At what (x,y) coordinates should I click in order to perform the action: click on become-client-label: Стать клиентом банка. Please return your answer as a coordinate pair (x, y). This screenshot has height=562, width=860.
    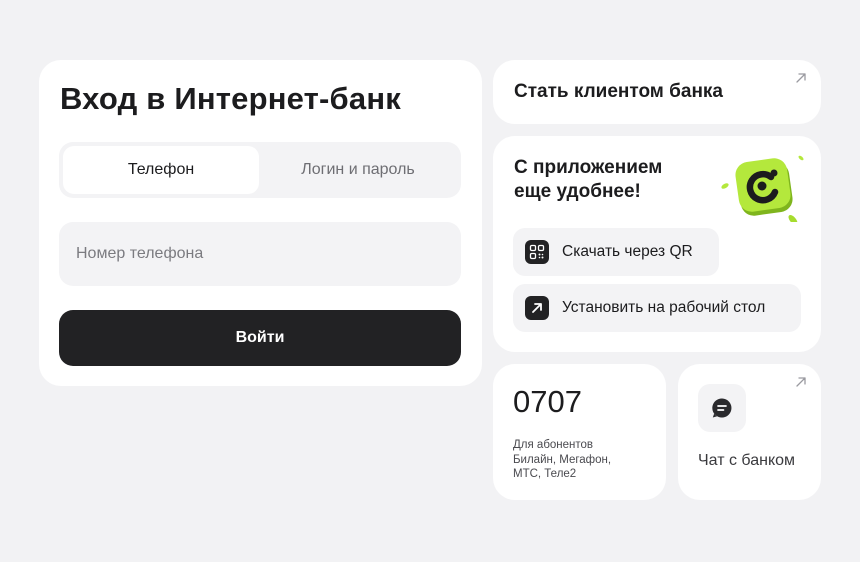
    Looking at the image, I should click on (618, 91).